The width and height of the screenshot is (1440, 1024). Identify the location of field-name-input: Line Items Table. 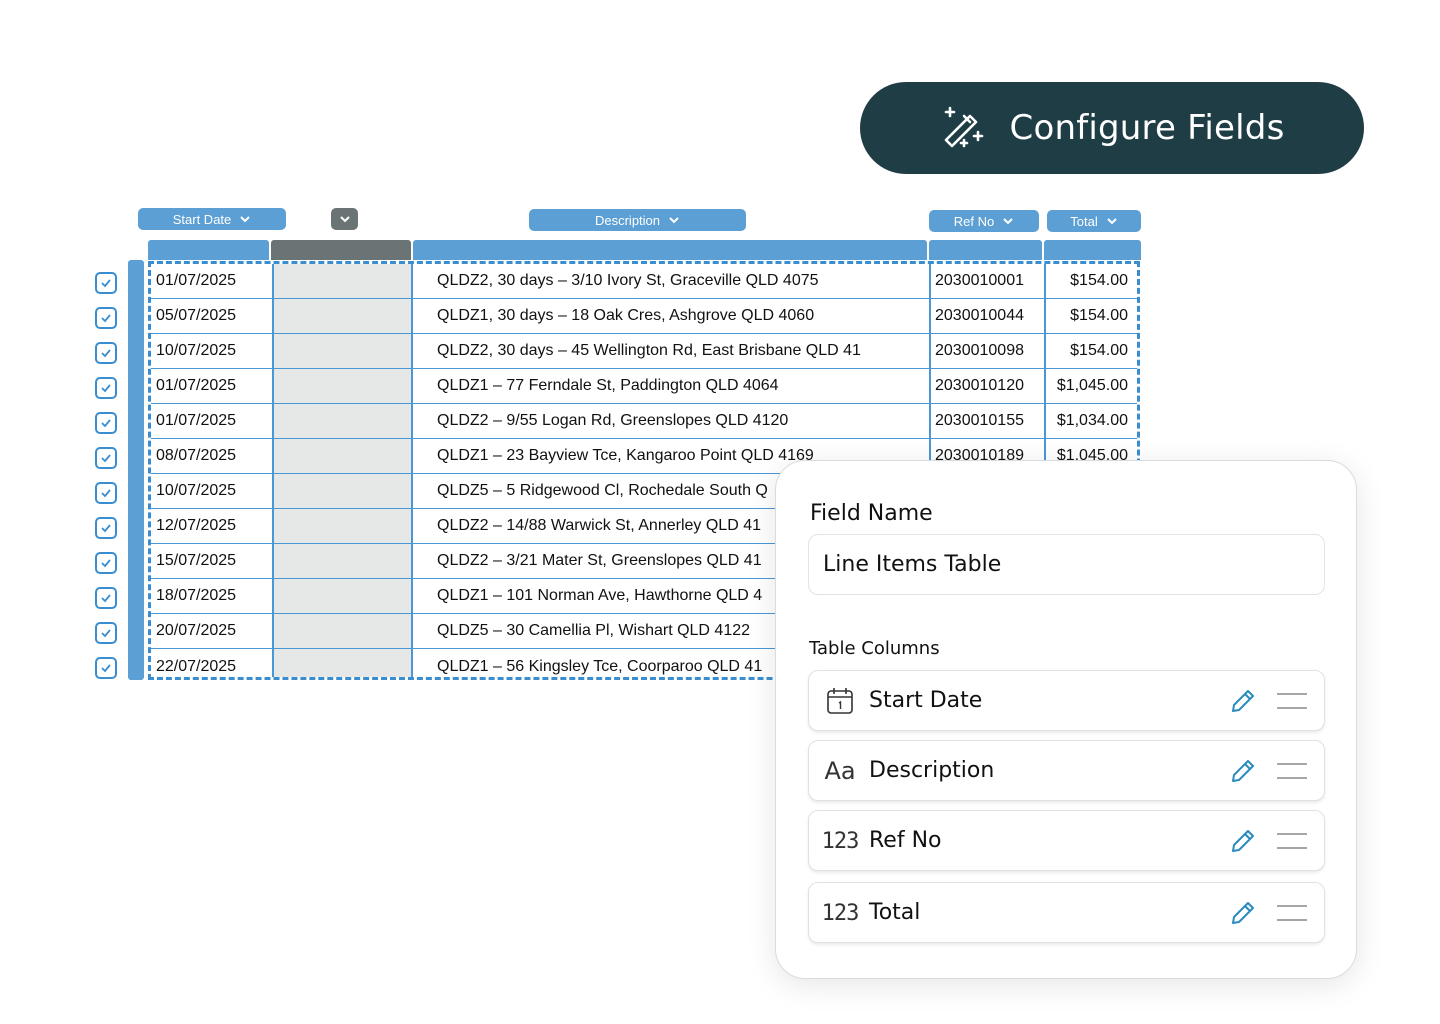
(1066, 564).